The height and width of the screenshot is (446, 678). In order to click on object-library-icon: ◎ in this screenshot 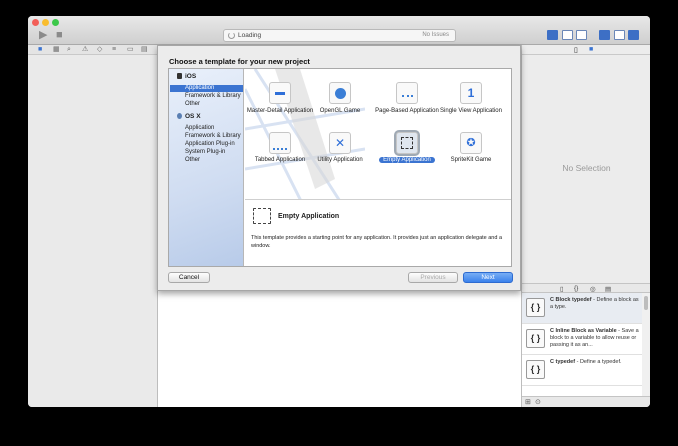, I will do `click(593, 289)`.